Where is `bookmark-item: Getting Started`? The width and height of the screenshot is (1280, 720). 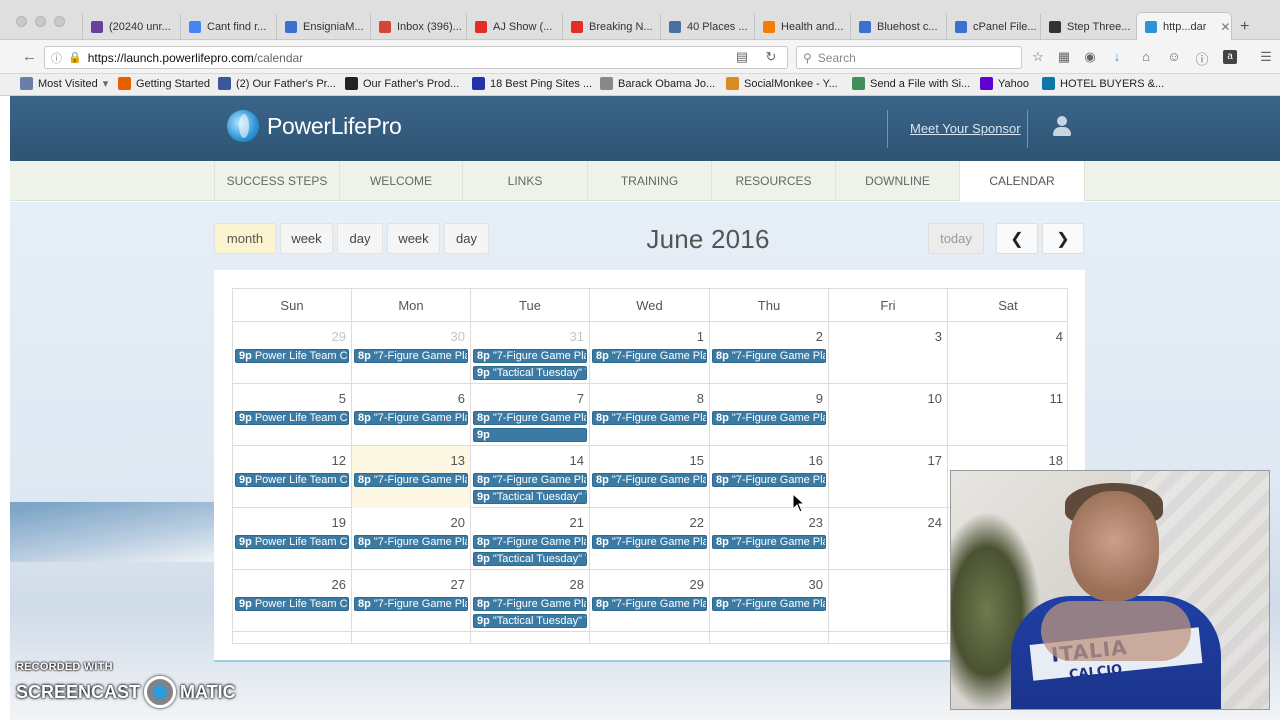
bookmark-item: Getting Started is located at coordinates (164, 83).